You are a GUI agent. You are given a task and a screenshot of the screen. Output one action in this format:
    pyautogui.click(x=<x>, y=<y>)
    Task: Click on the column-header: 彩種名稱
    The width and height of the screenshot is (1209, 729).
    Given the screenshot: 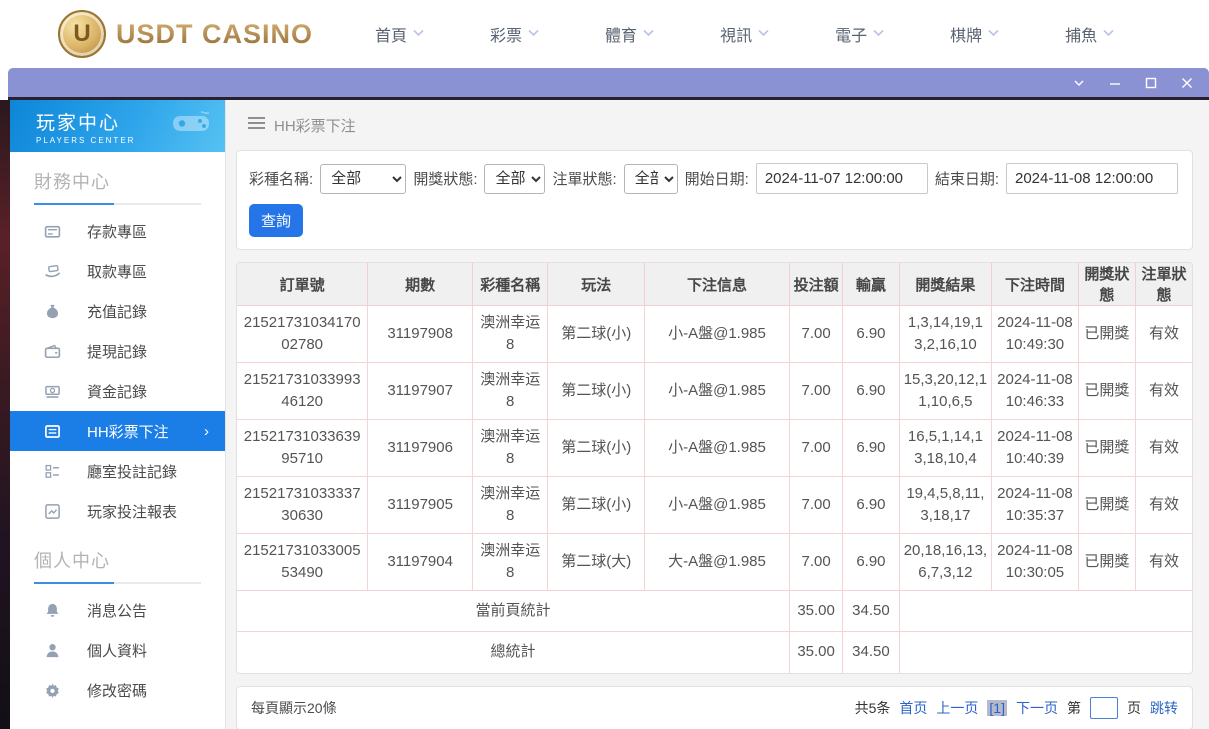 What is the action you would take?
    pyautogui.click(x=510, y=284)
    